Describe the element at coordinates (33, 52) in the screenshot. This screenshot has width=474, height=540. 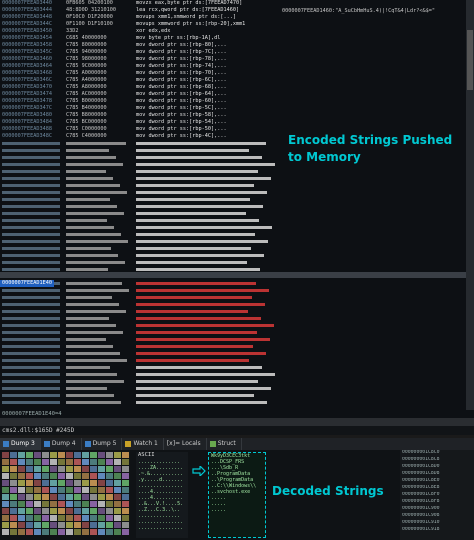
I see `disasm-address: 0000007FEEAD345C` at that location.